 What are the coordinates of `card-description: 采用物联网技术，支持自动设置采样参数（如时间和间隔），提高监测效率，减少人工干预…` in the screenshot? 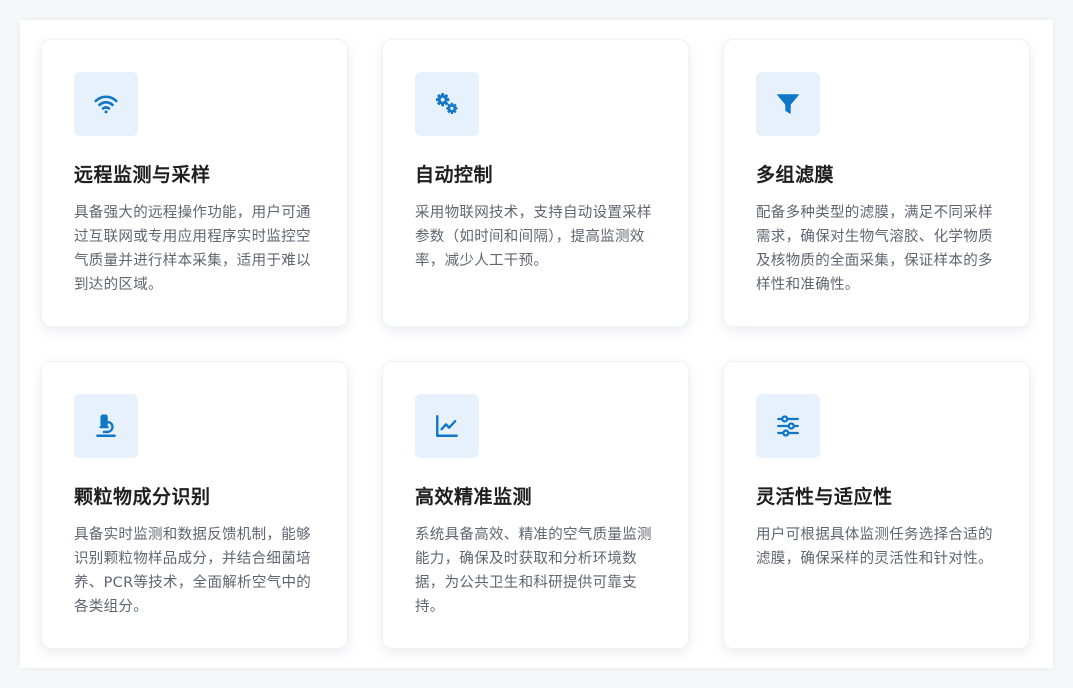 It's located at (533, 237).